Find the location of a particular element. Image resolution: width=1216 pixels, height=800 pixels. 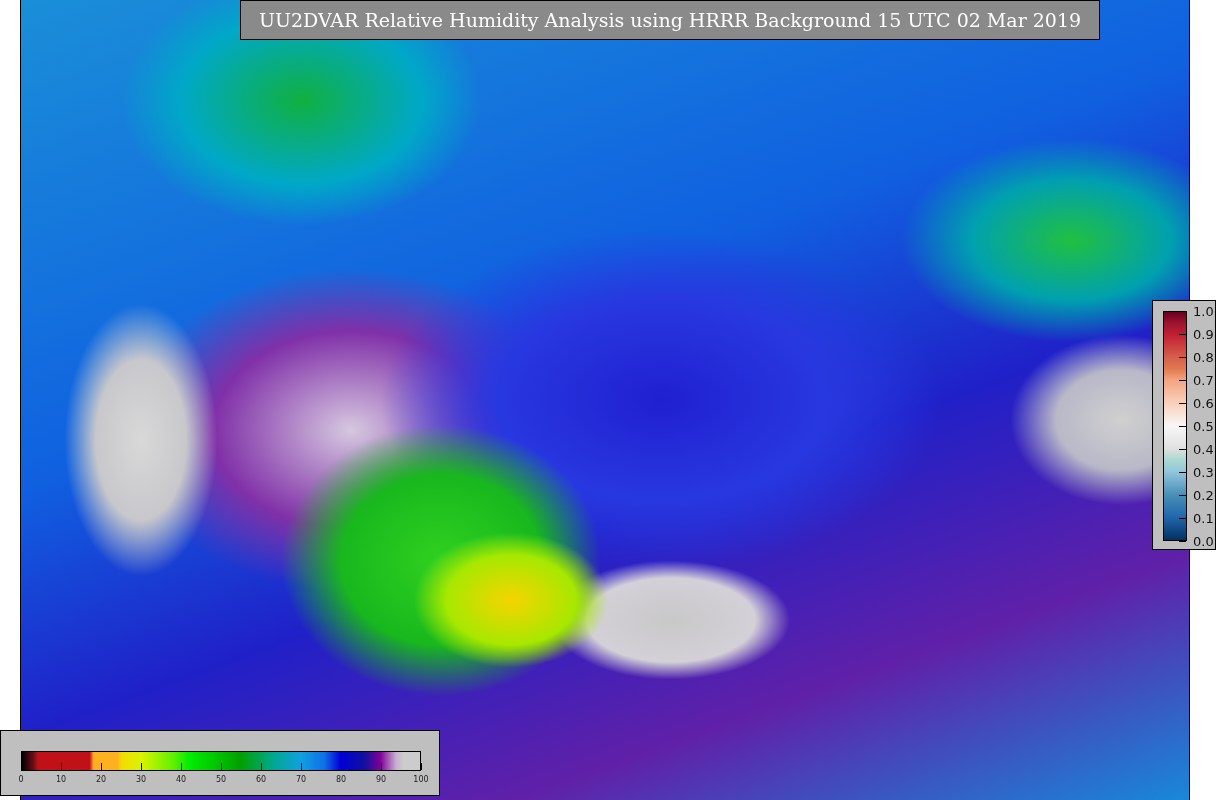

tick-label: 0.4 is located at coordinates (1203, 449).